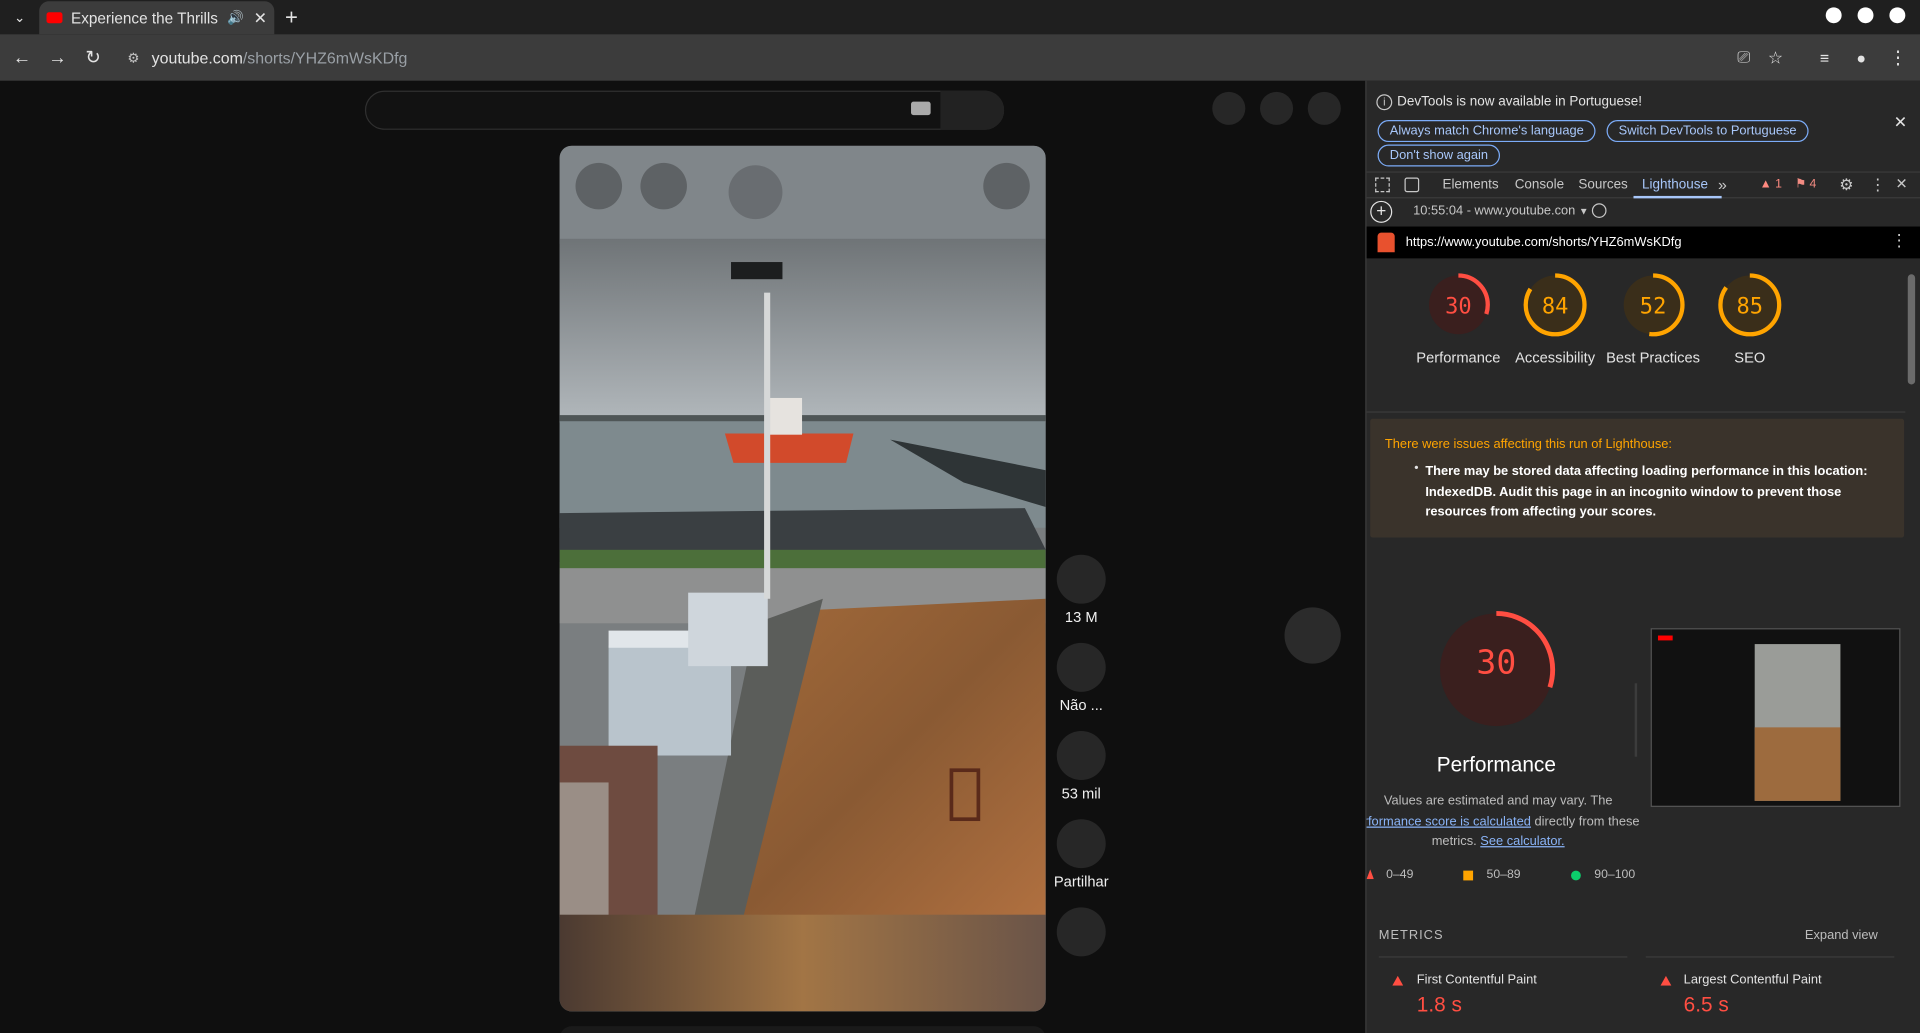  Describe the element at coordinates (1615, 875) in the screenshot. I see `legend-pass-range: 90–100` at that location.